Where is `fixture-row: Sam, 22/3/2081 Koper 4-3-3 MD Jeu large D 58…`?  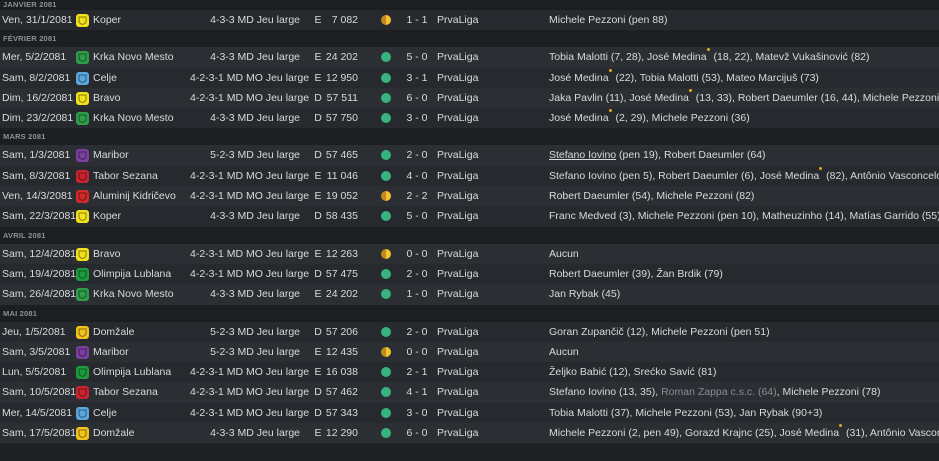
fixture-row: Sam, 22/3/2081 Koper 4-3-3 MD Jeu large D 58… is located at coordinates (469, 216).